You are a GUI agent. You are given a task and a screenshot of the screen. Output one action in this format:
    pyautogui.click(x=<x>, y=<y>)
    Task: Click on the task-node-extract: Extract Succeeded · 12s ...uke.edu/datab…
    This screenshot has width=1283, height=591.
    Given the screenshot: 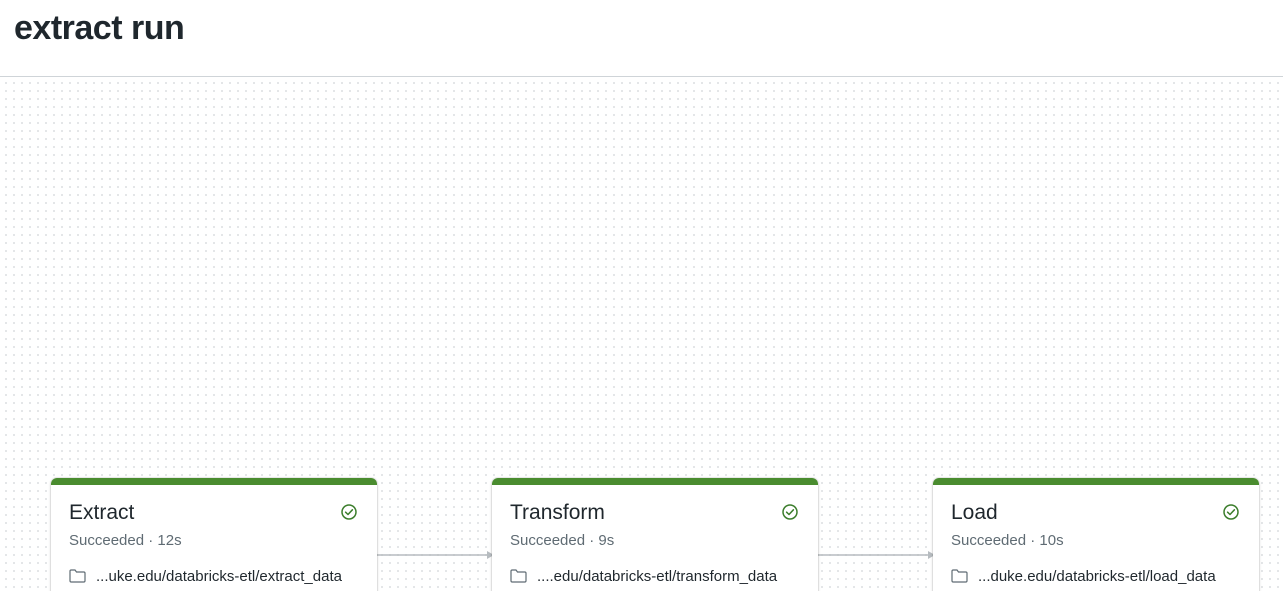 What is the action you would take?
    pyautogui.click(x=214, y=534)
    